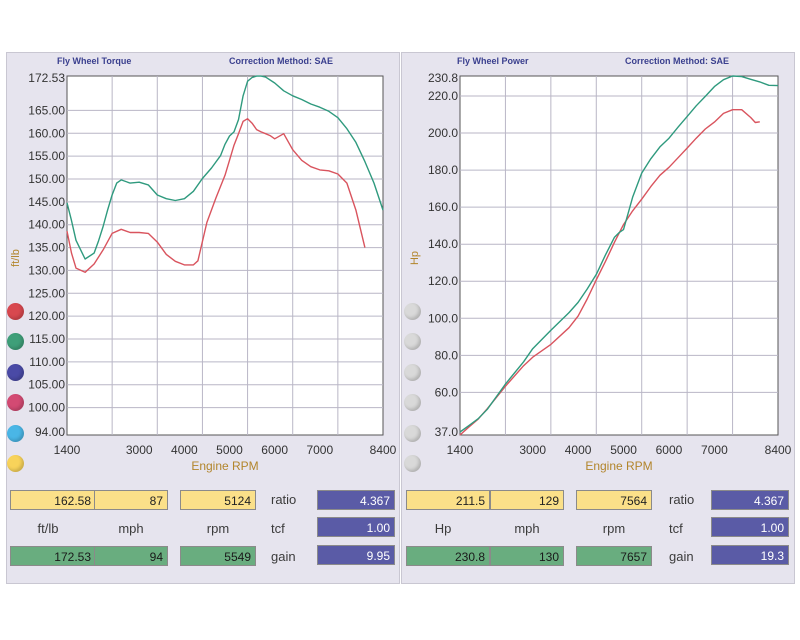 The height and width of the screenshot is (640, 800). What do you see at coordinates (46, 385) in the screenshot?
I see `y-tick-label: 105.00` at bounding box center [46, 385].